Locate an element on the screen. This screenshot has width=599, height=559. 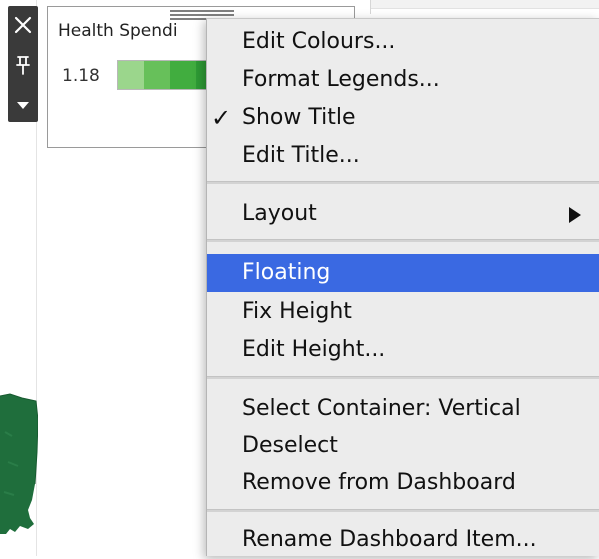
legend-min-value: 1.18 is located at coordinates (81, 76).